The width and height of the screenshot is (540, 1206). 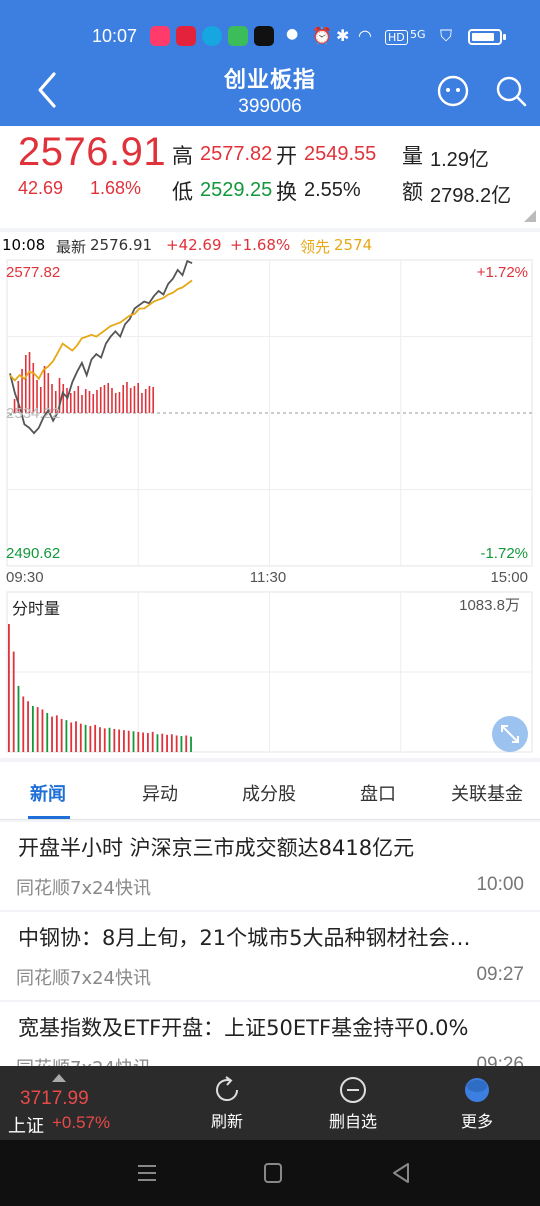 I want to click on more-button: 更多, so click(x=477, y=1104).